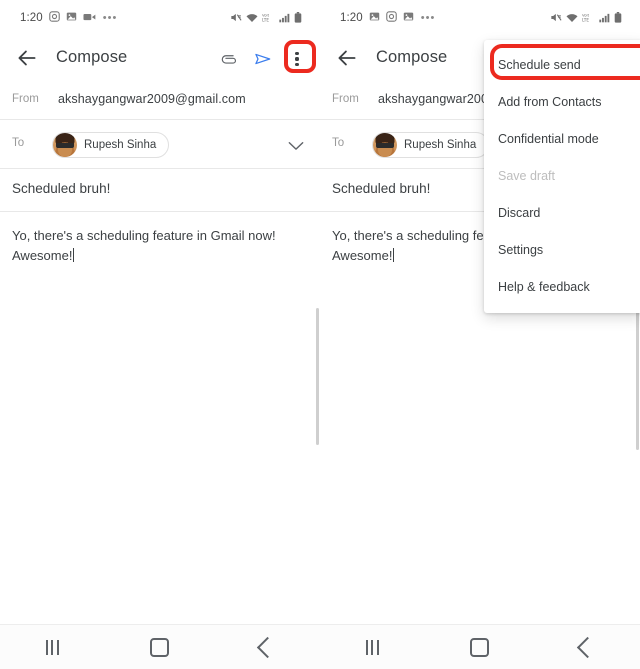 Image resolution: width=640 pixels, height=669 pixels. Describe the element at coordinates (562, 212) in the screenshot. I see `menu-item-discard: Discard` at that location.